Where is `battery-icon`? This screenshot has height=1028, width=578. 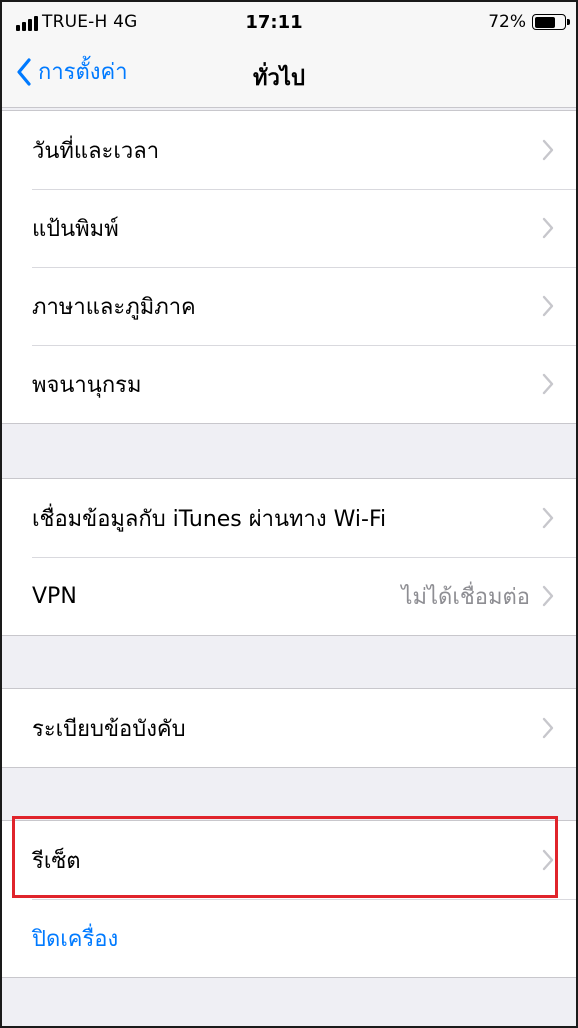 battery-icon is located at coordinates (551, 22).